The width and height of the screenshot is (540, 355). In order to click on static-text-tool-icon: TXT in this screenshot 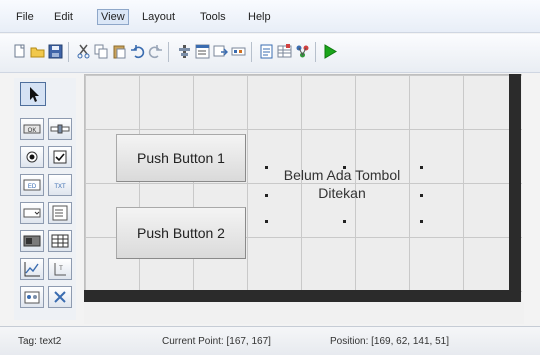, I will do `click(60, 185)`.